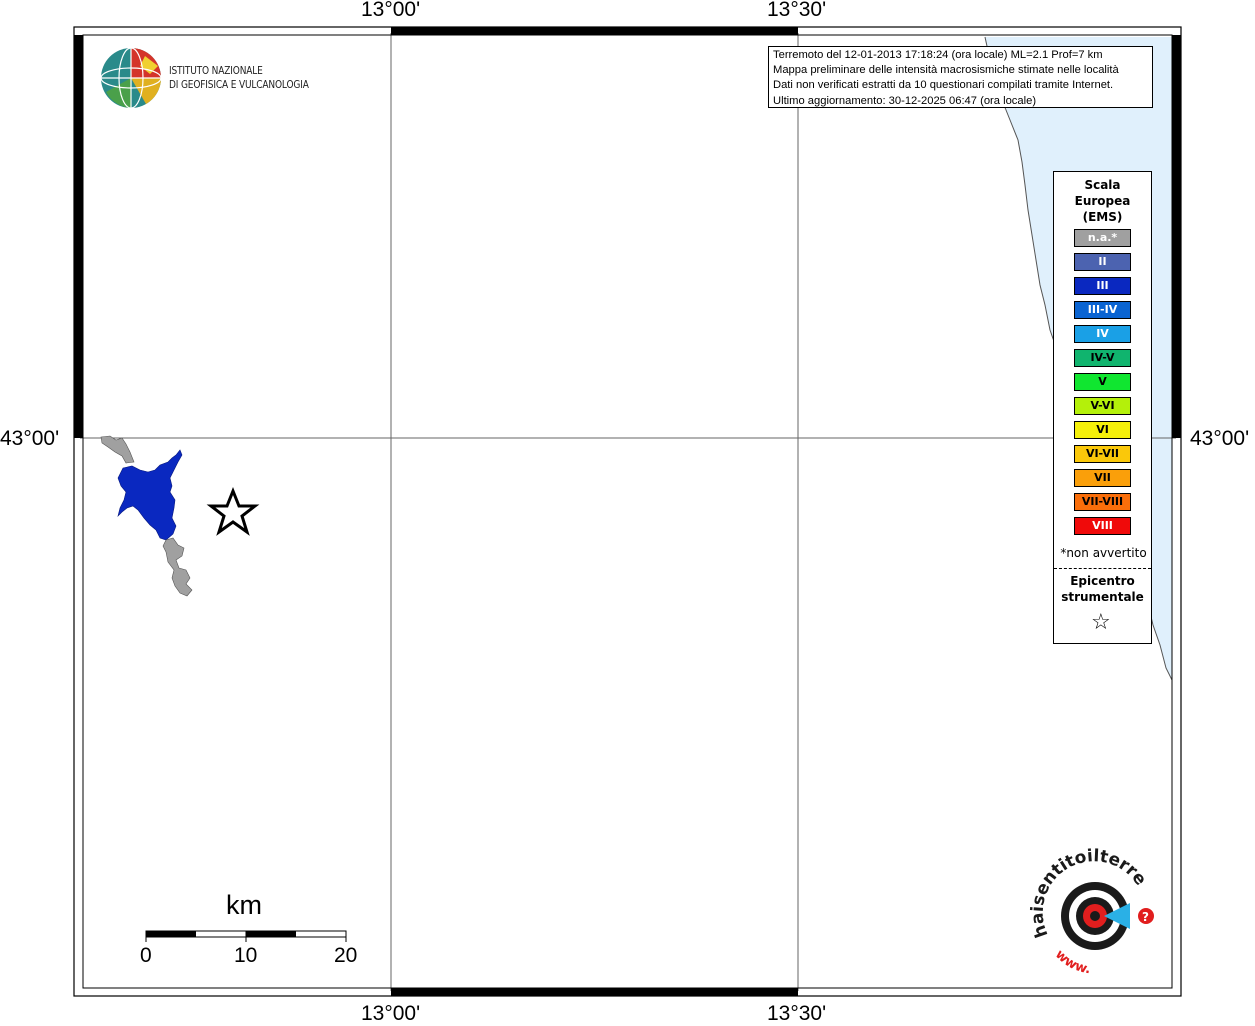  What do you see at coordinates (1102, 334) in the screenshot?
I see `legend-swatch-iv: IV` at bounding box center [1102, 334].